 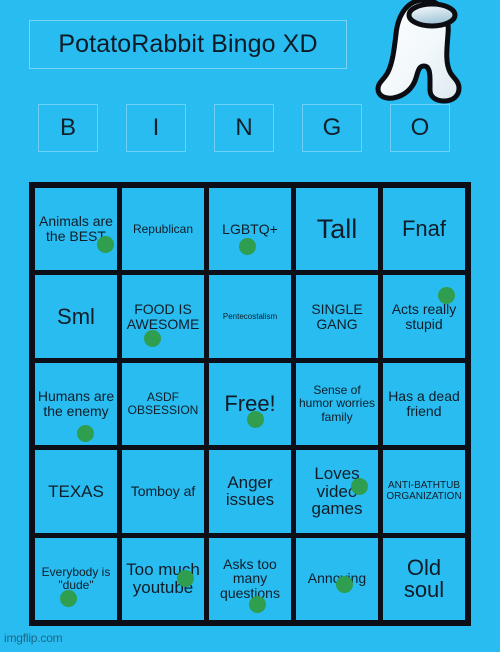 I want to click on bingo-cell-i3-label: ASDF OBSESSION, so click(x=163, y=403).